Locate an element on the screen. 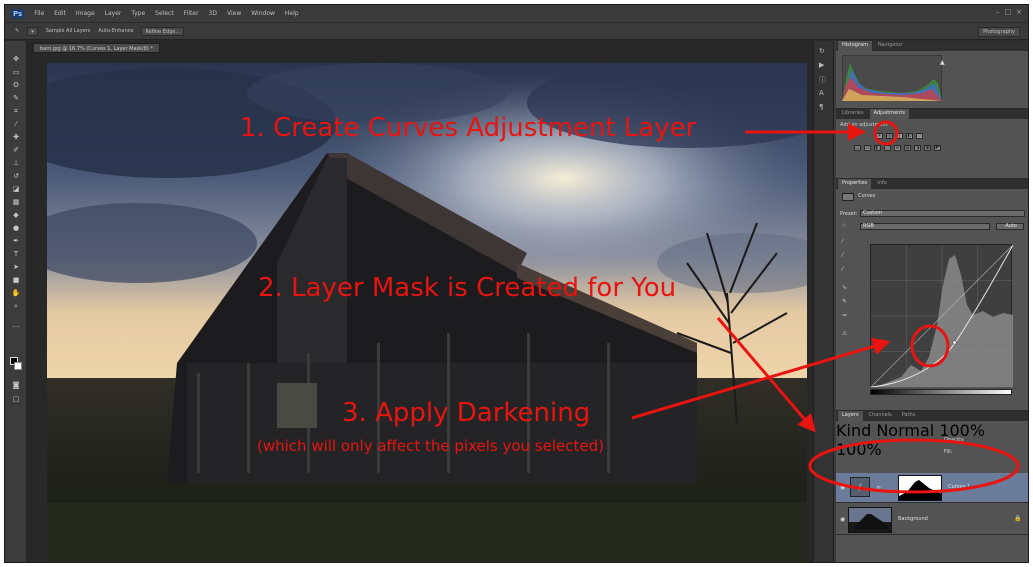 The image size is (1033, 567). curves-svg is located at coordinates (942, 316).